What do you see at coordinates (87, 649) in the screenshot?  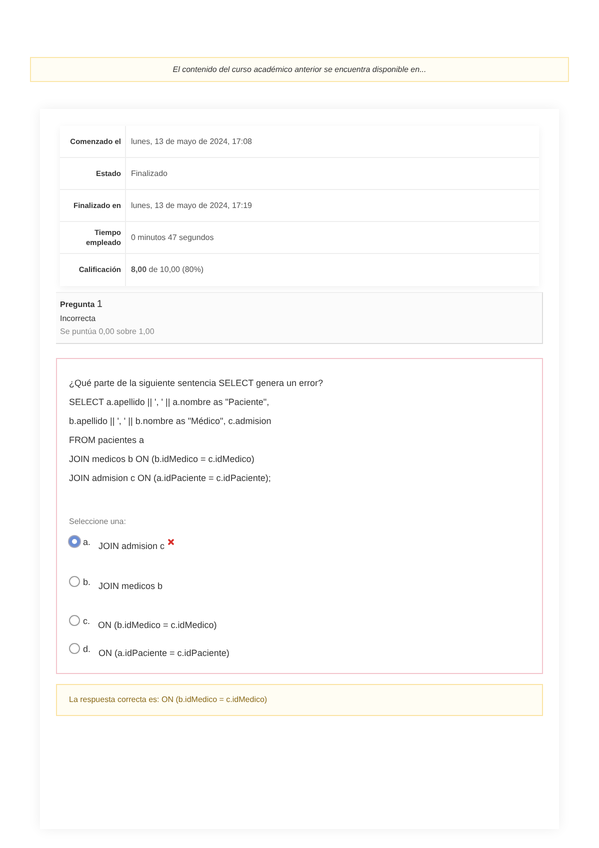 I see `option-letter: d.` at bounding box center [87, 649].